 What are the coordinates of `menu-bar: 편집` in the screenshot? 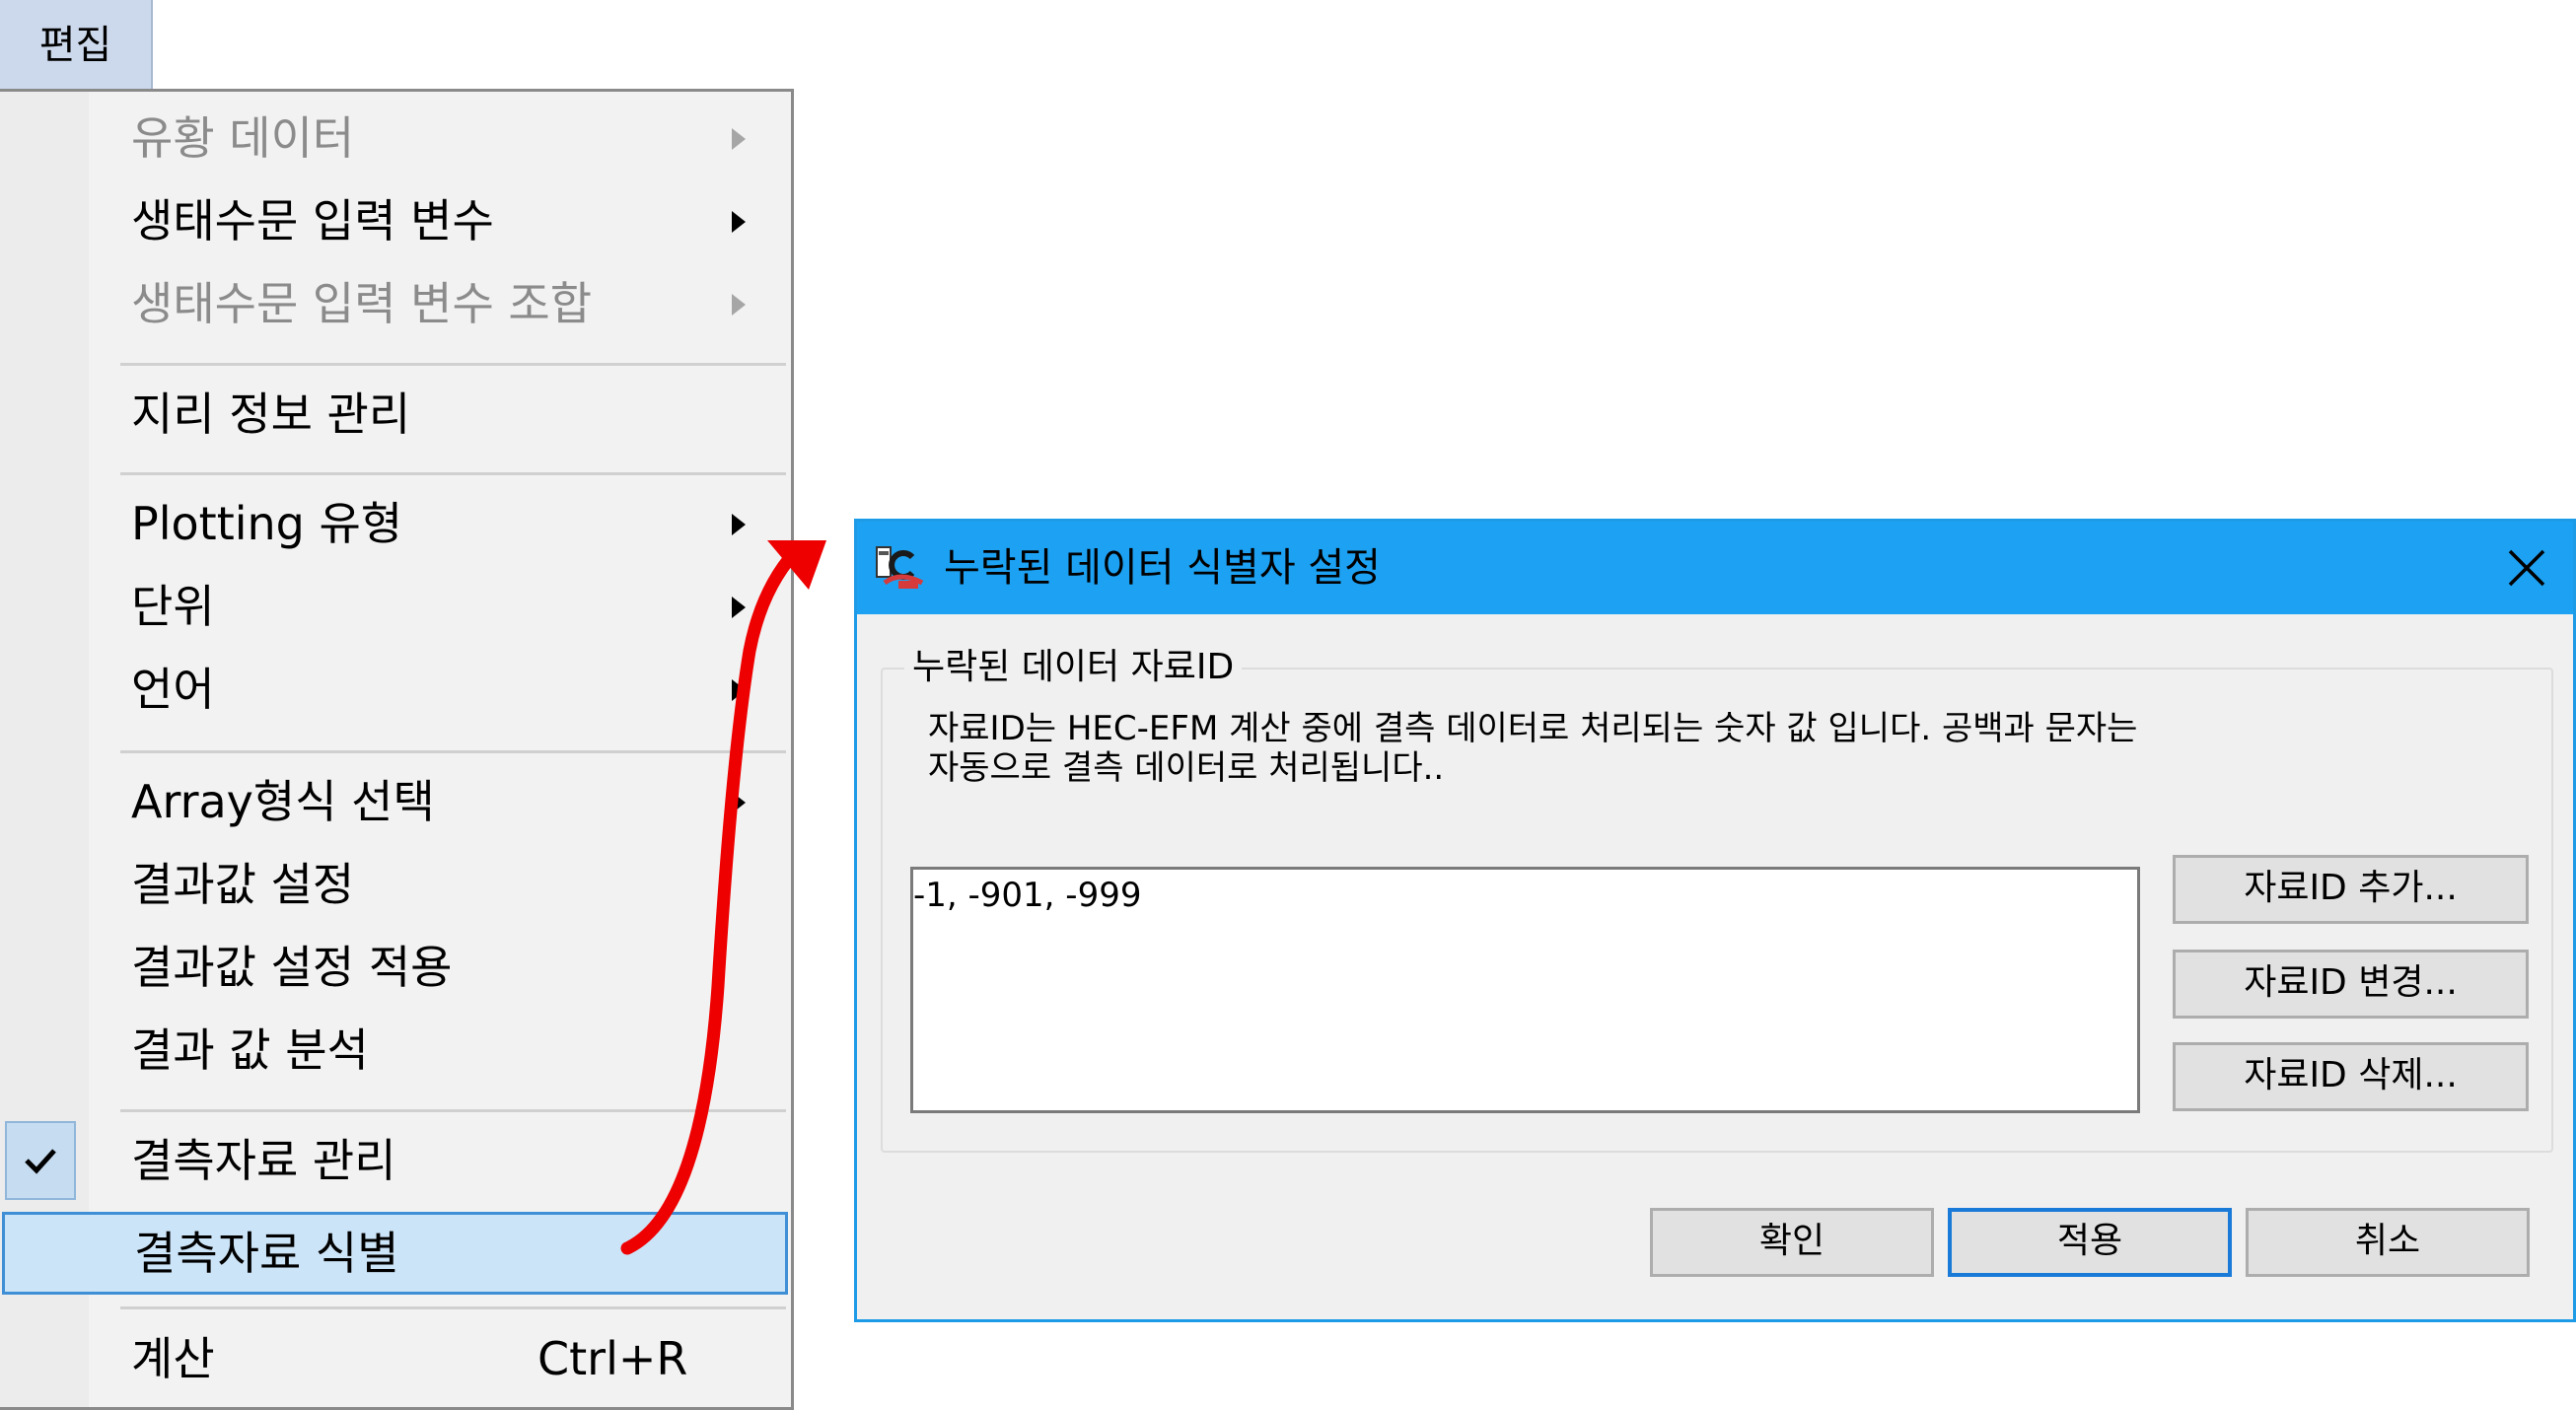 It's located at (397, 45).